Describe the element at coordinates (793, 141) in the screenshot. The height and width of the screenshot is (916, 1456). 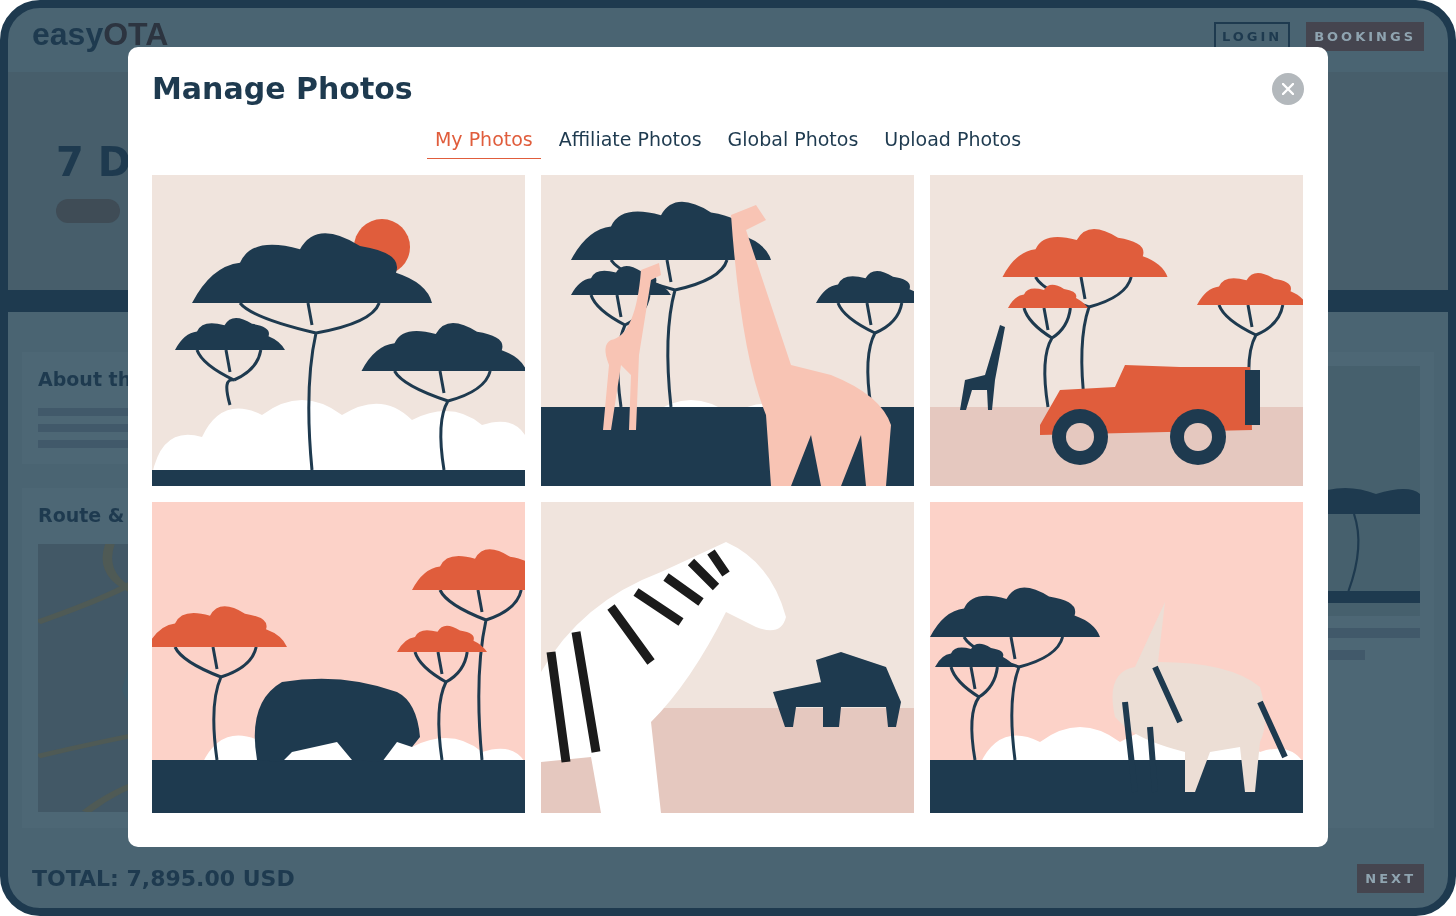
I see `photo-tab: Global Photos` at that location.